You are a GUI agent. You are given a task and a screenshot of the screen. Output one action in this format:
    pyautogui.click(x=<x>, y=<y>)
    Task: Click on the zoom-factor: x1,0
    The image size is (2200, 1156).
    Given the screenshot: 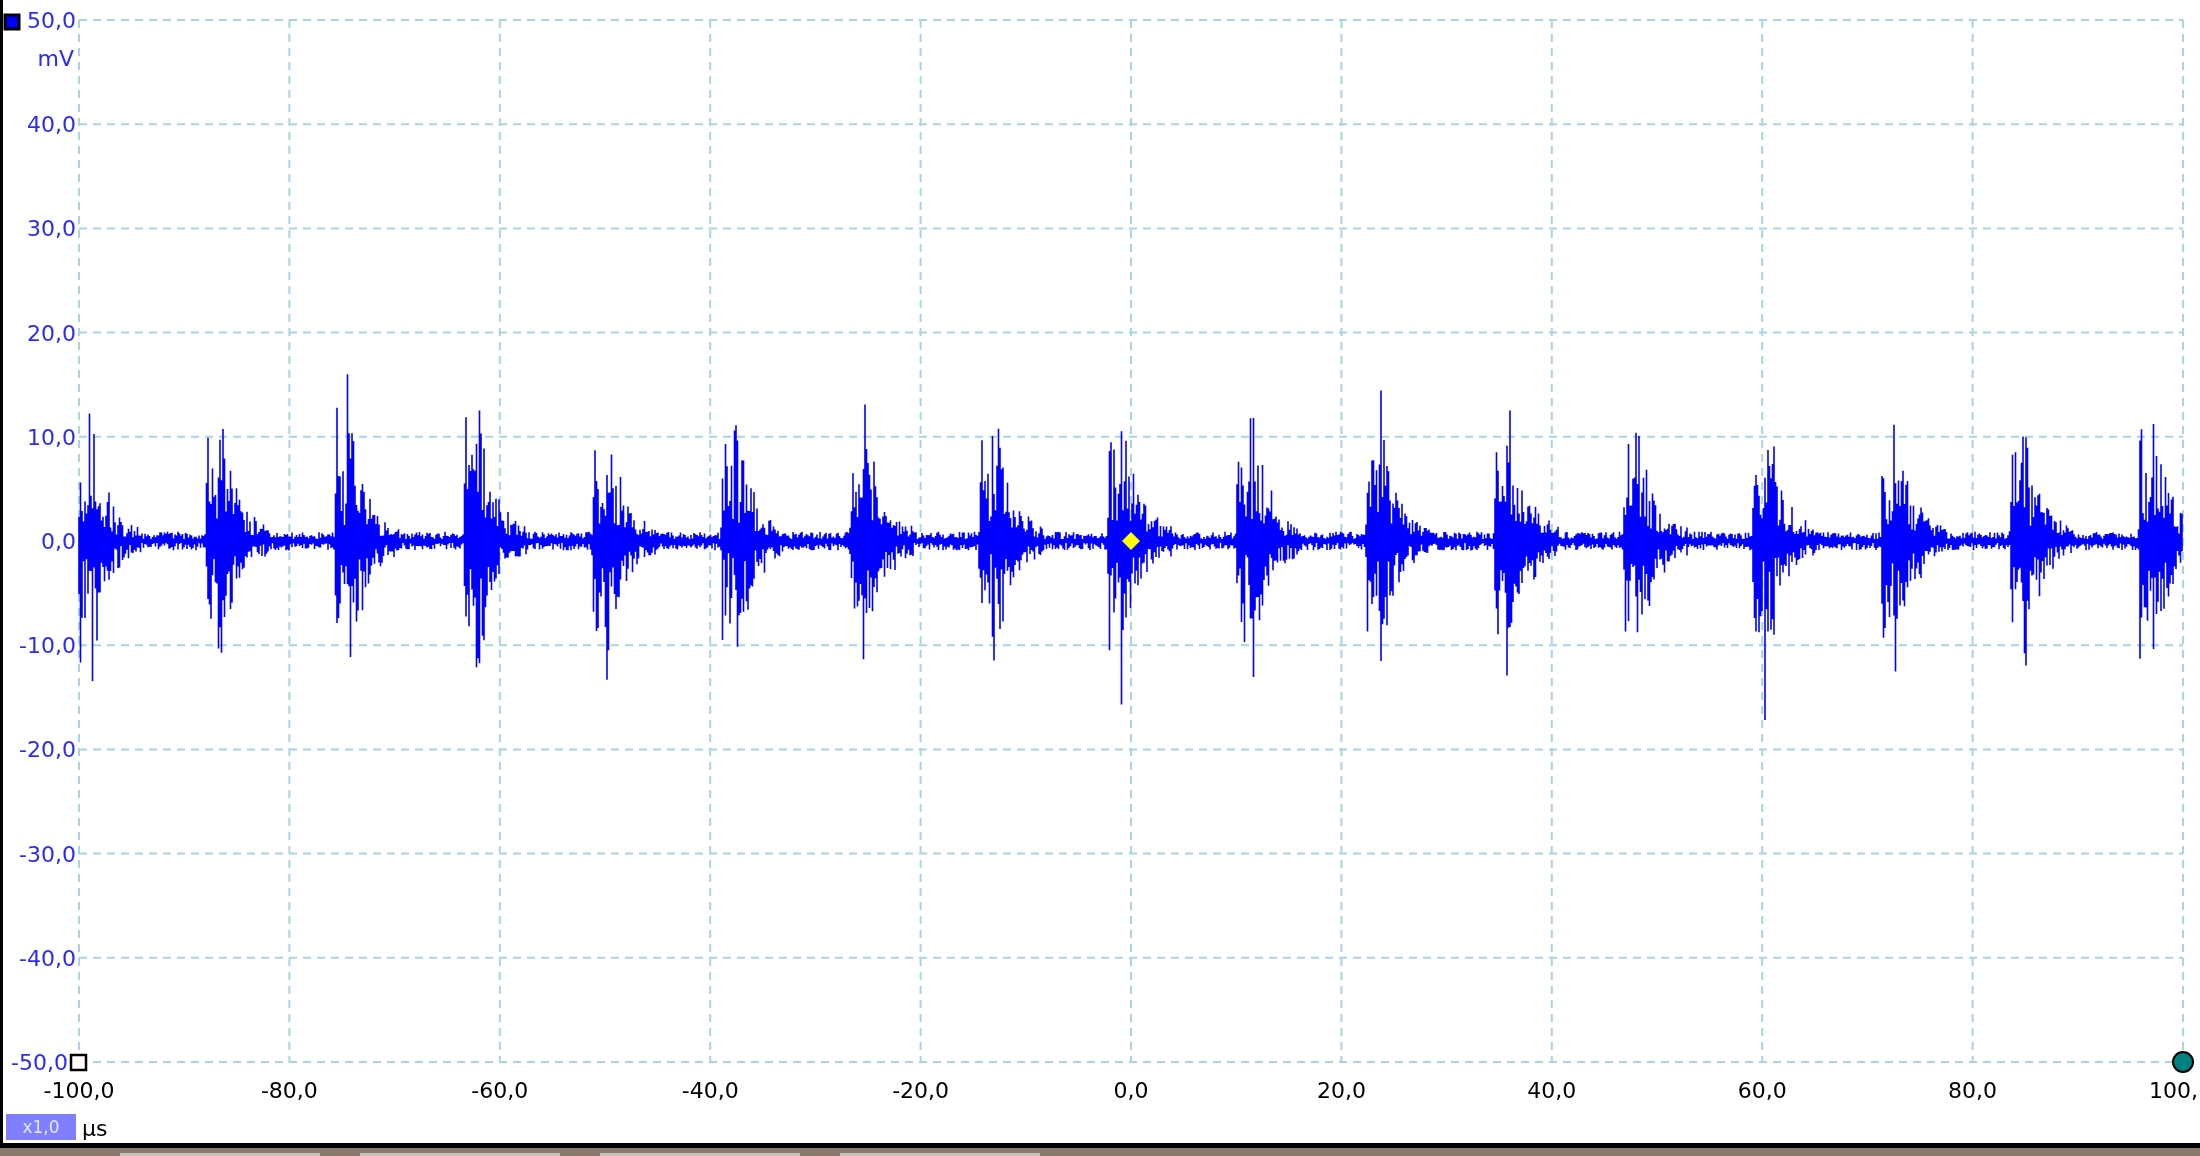 What is the action you would take?
    pyautogui.click(x=41, y=1127)
    